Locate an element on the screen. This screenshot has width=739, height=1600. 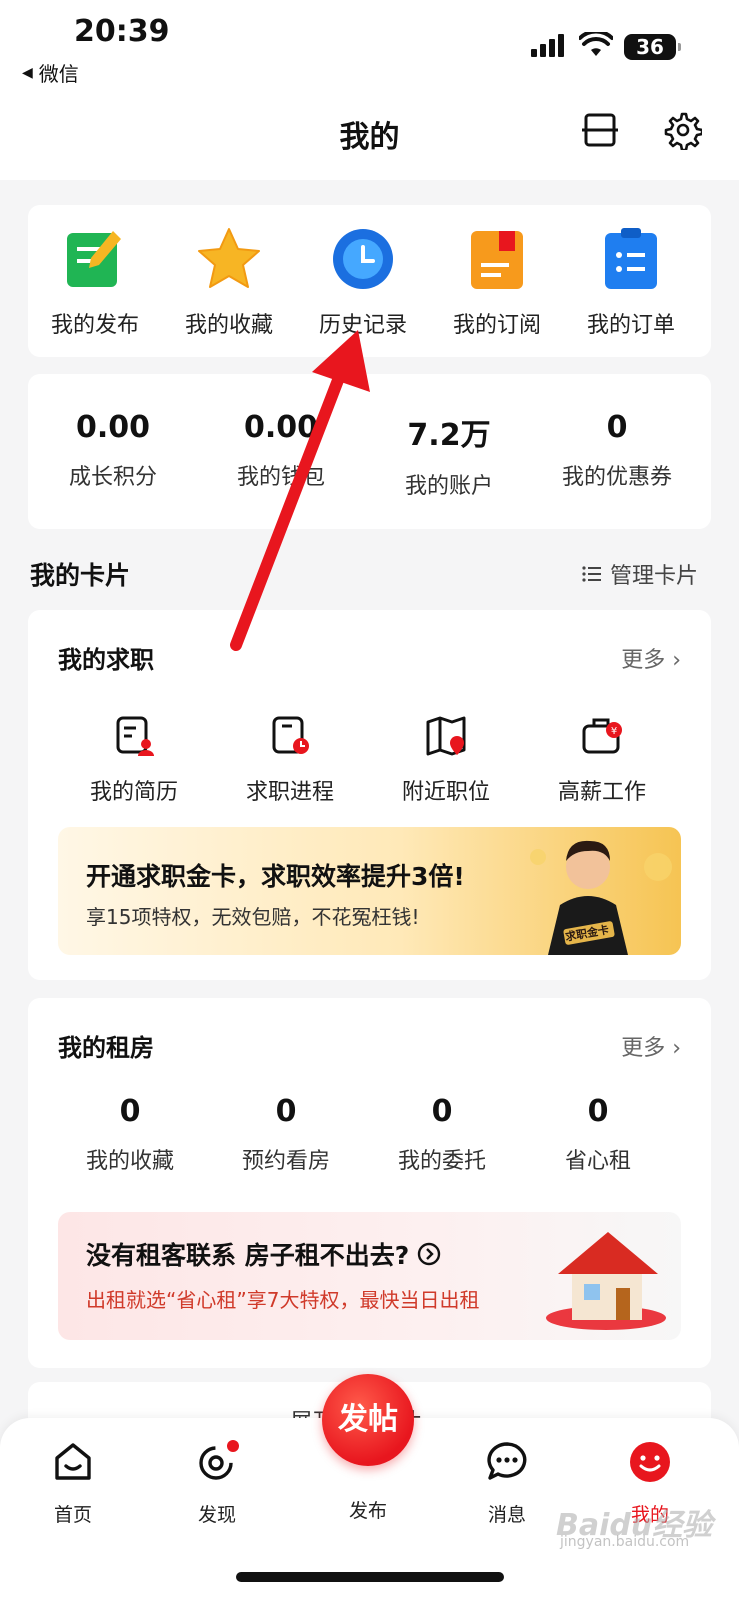
history-clock-icon is located at coordinates (363, 259).